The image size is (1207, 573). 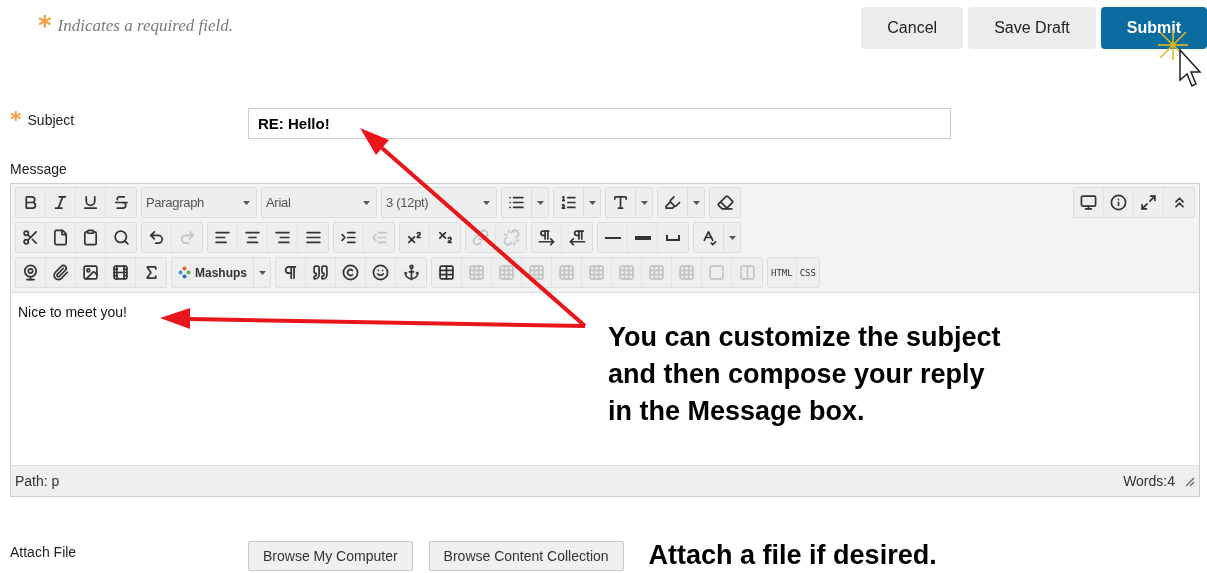 What do you see at coordinates (60, 272) in the screenshot?
I see `paperclip-icon` at bounding box center [60, 272].